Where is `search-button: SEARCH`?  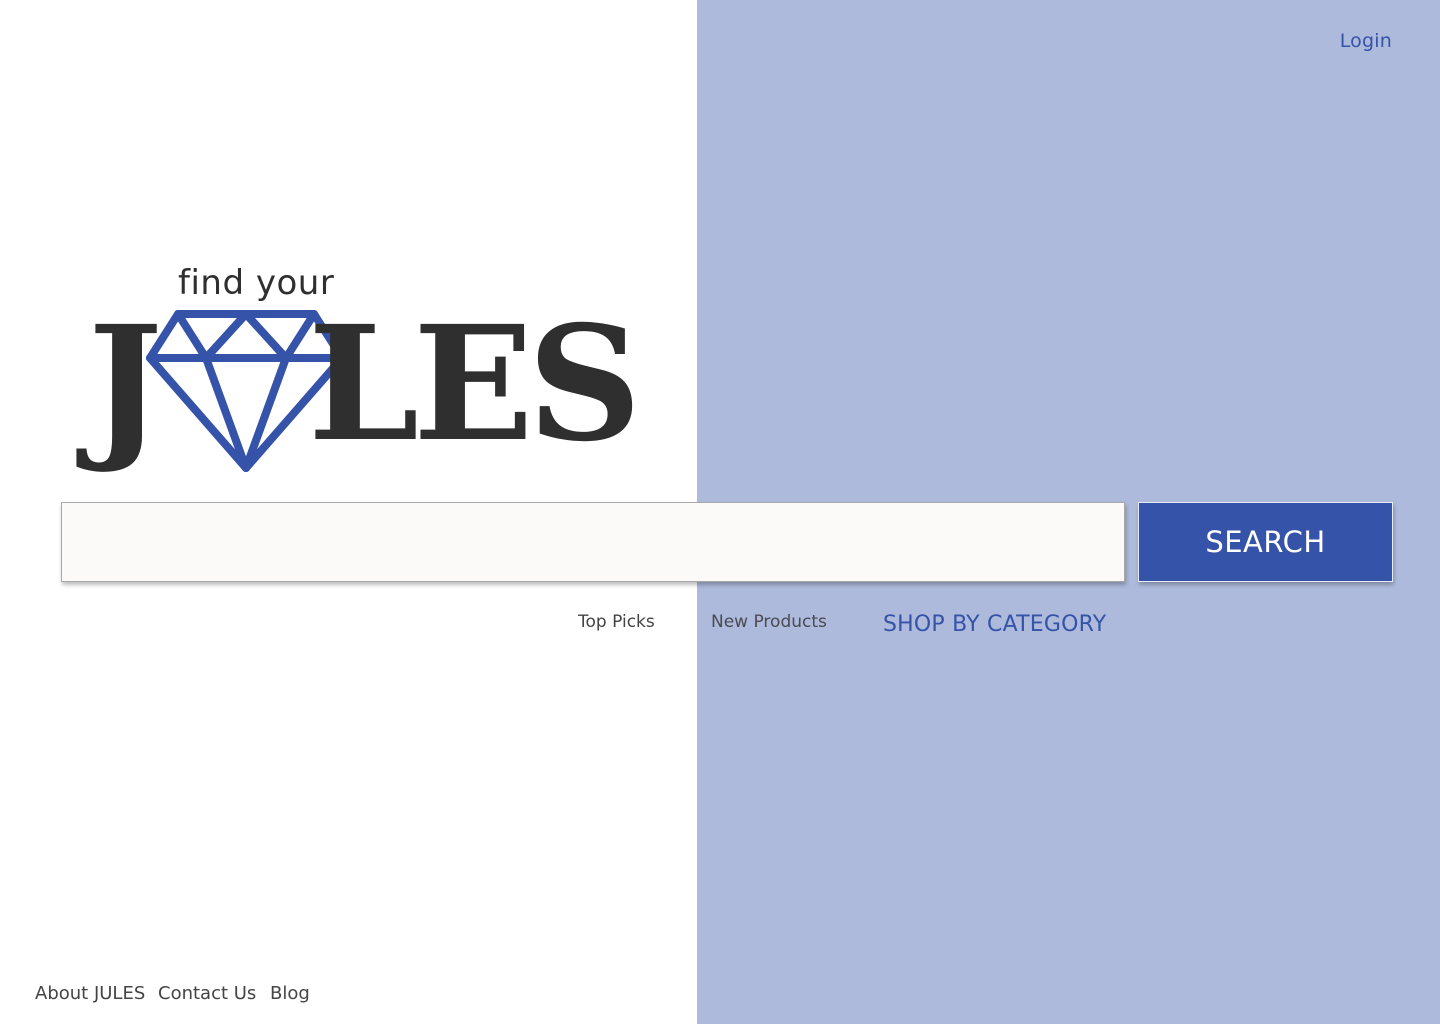 search-button: SEARCH is located at coordinates (1265, 542).